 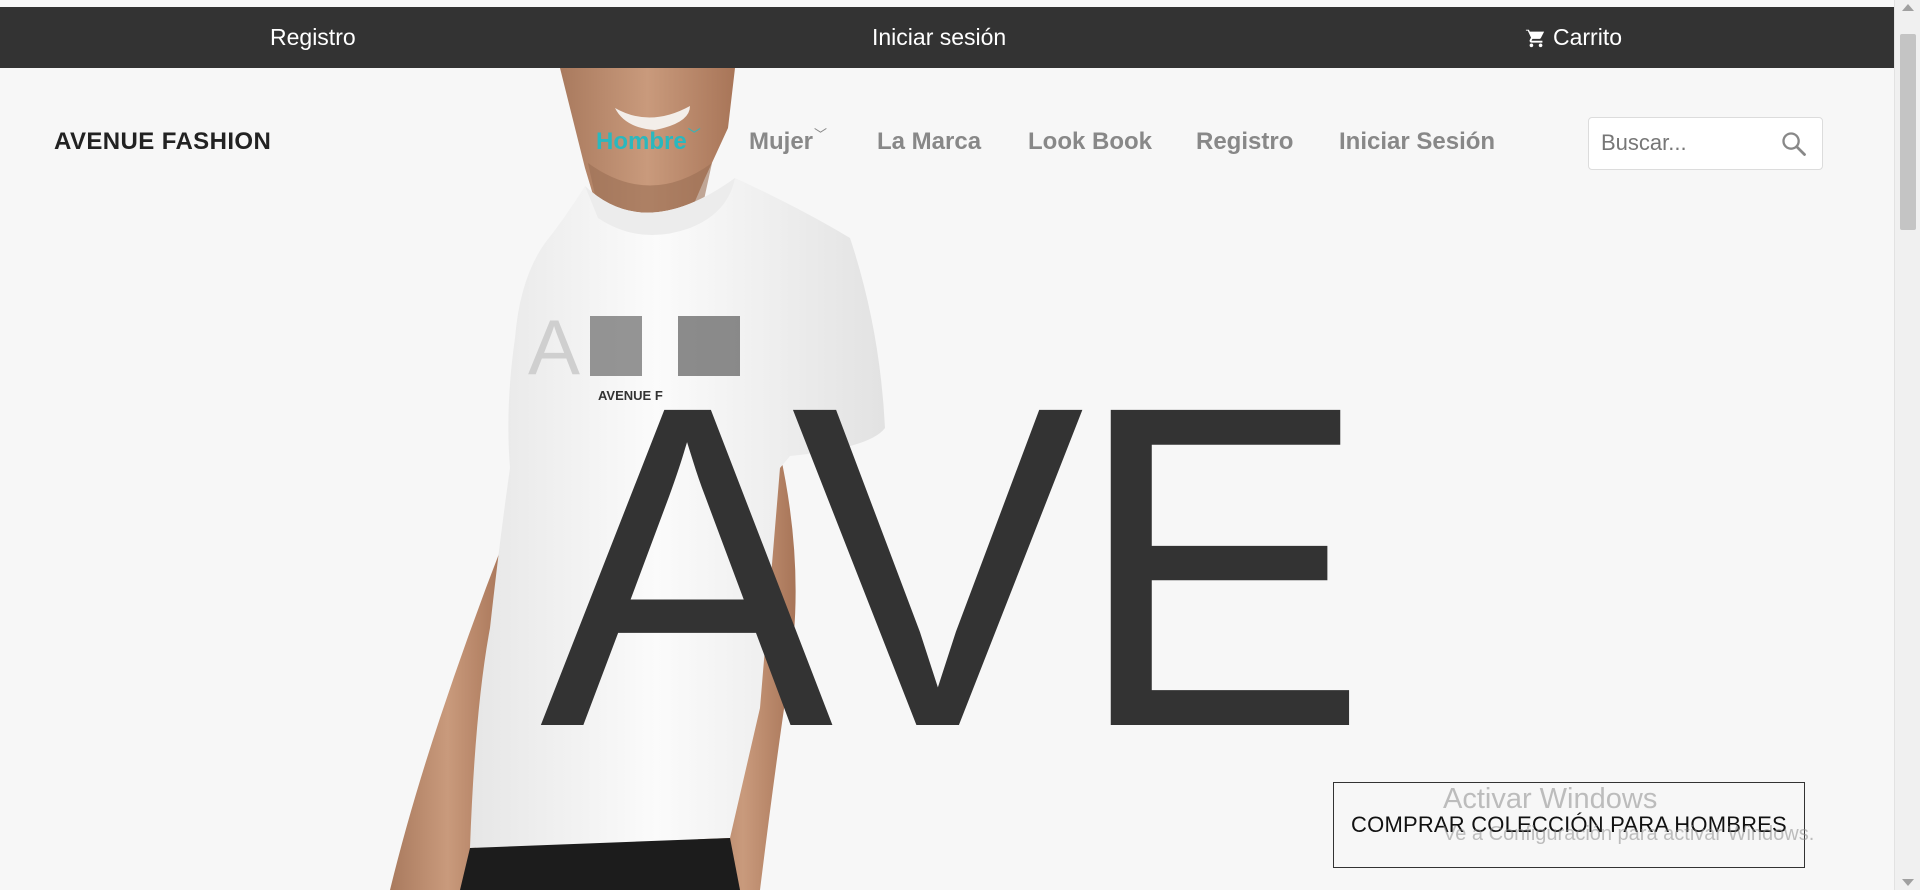 I want to click on brand-logo: AVENUE FASHION, so click(x=162, y=142).